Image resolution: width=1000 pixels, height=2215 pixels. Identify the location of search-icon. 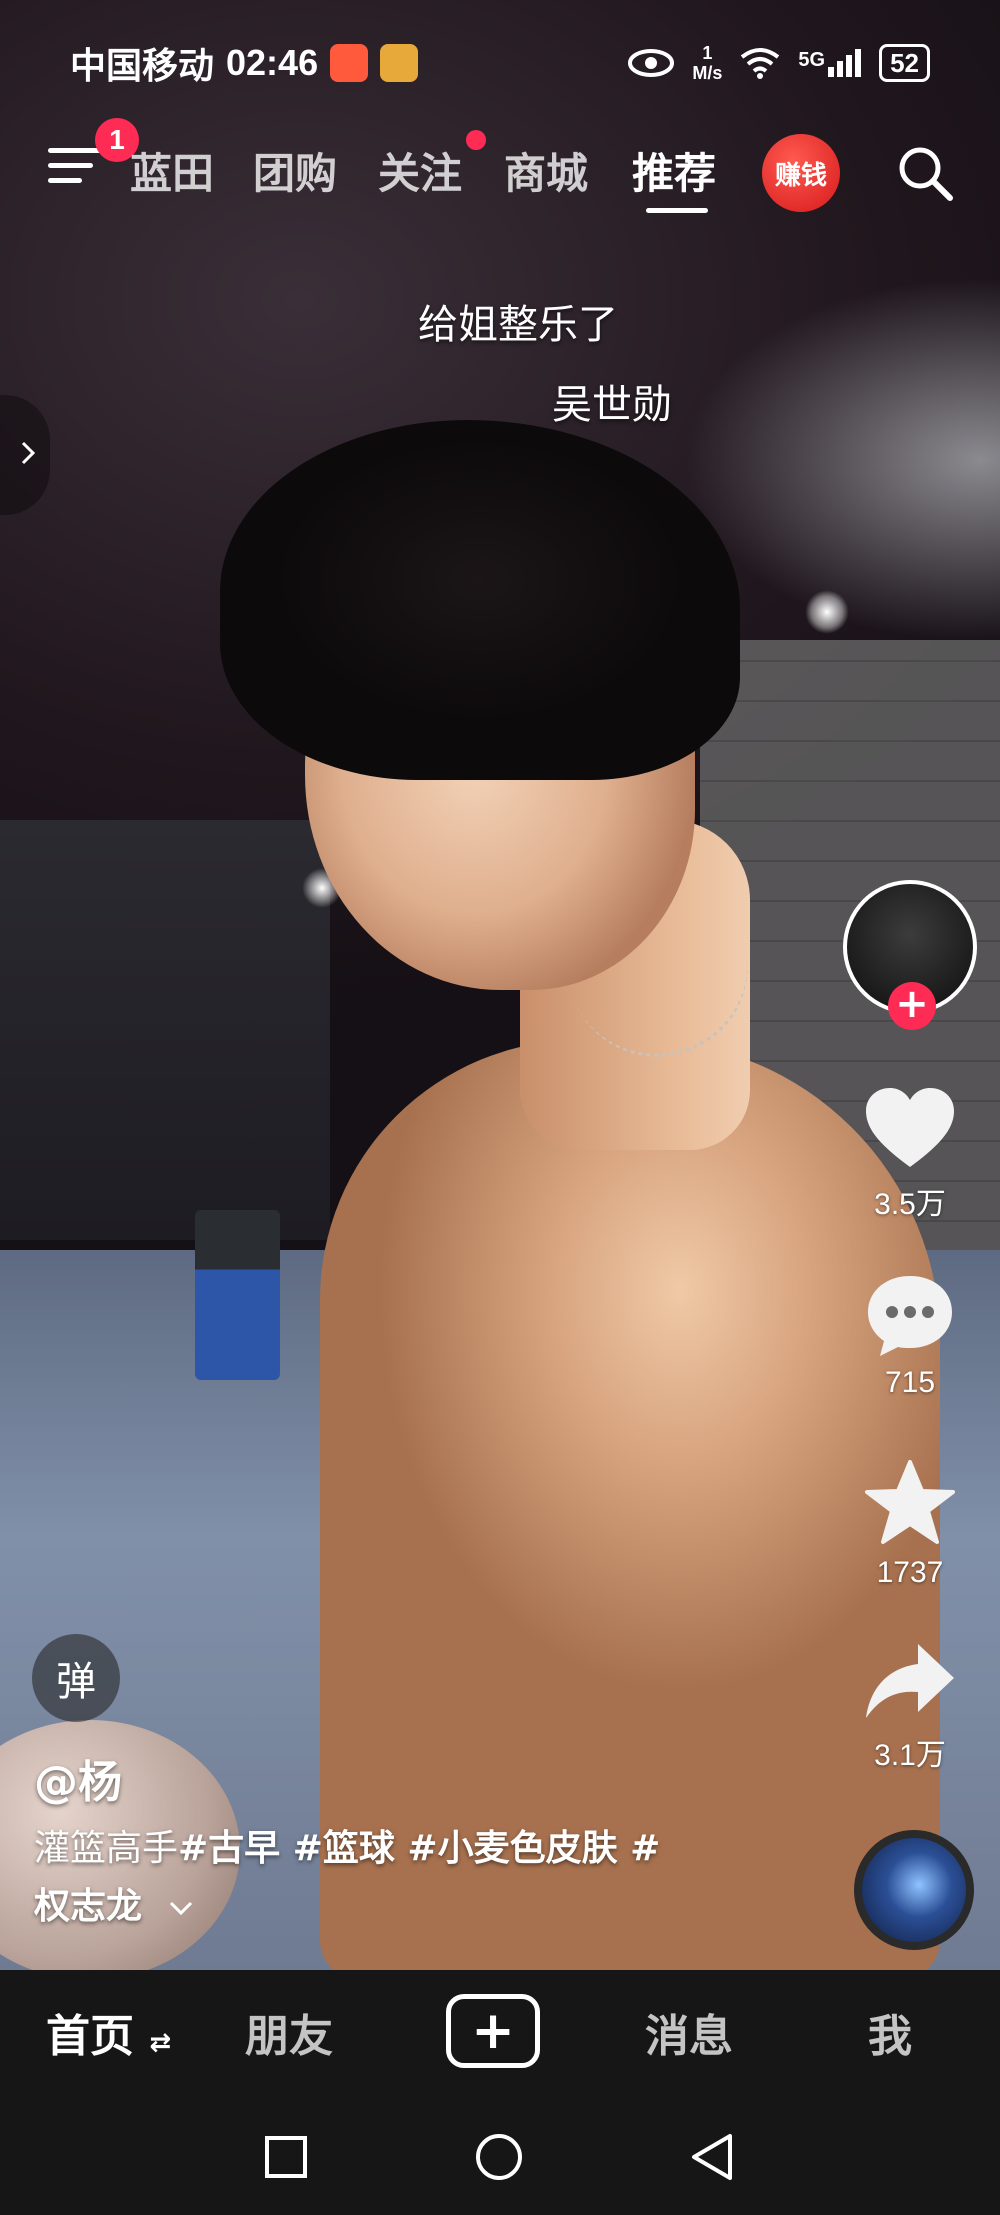
(925, 173).